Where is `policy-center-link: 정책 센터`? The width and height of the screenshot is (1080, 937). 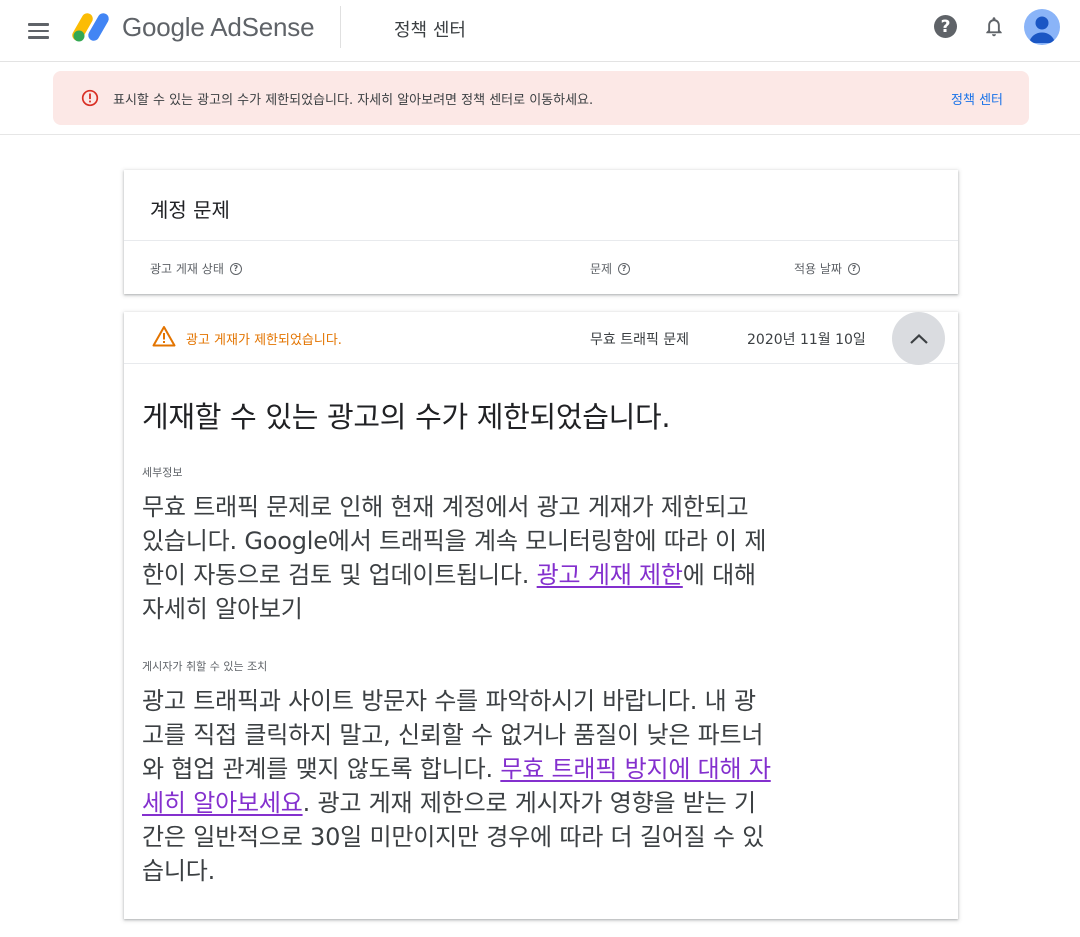 policy-center-link: 정책 센터 is located at coordinates (977, 98).